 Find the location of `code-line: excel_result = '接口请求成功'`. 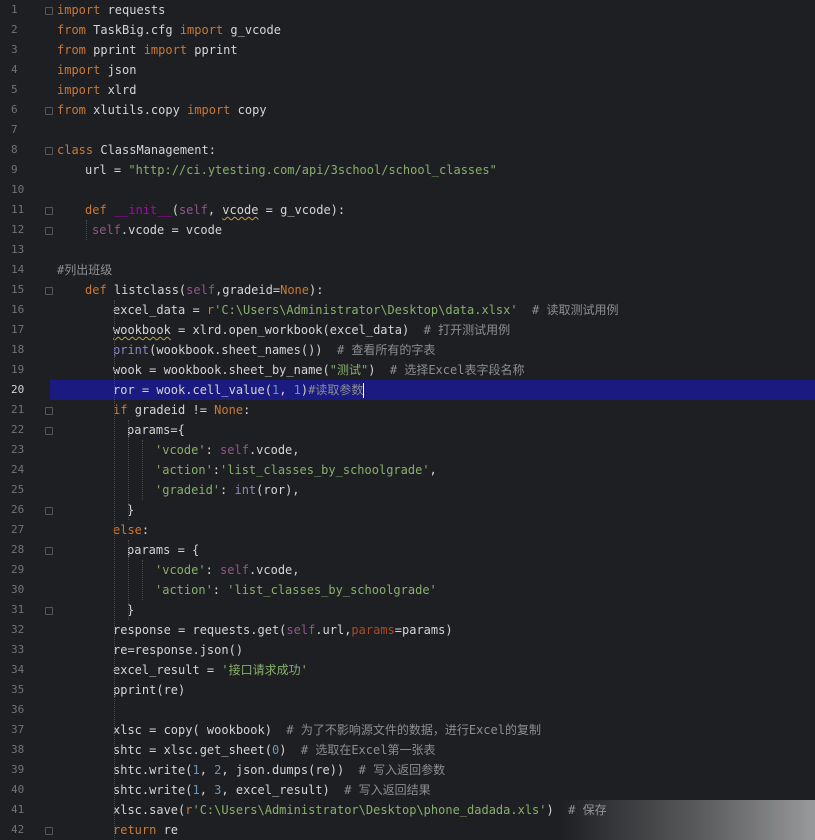

code-line: excel_result = '接口请求成功' is located at coordinates (210, 670).